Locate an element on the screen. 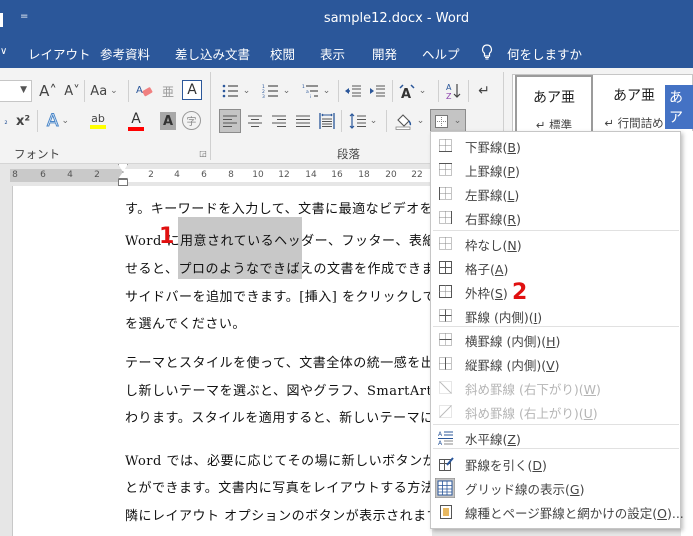 This screenshot has width=693, height=536. style-heading: あア 見出 is located at coordinates (679, 104).